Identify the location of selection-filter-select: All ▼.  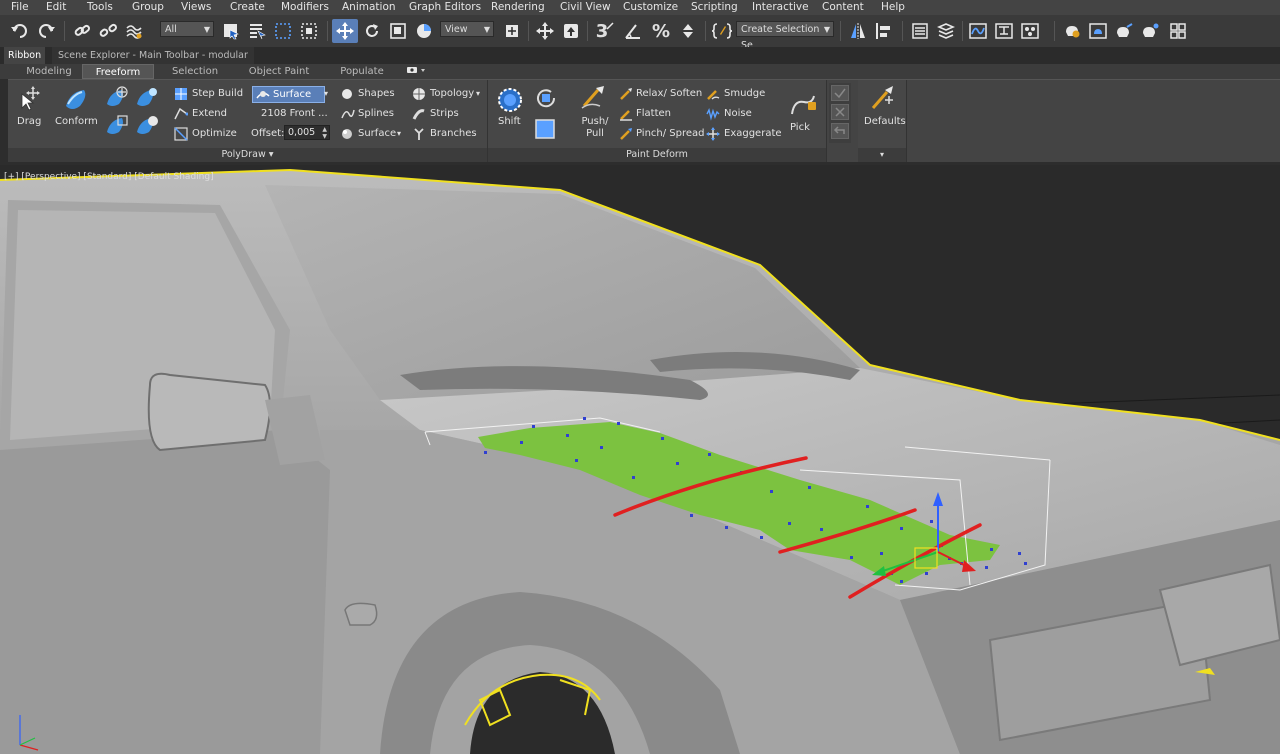
(187, 29).